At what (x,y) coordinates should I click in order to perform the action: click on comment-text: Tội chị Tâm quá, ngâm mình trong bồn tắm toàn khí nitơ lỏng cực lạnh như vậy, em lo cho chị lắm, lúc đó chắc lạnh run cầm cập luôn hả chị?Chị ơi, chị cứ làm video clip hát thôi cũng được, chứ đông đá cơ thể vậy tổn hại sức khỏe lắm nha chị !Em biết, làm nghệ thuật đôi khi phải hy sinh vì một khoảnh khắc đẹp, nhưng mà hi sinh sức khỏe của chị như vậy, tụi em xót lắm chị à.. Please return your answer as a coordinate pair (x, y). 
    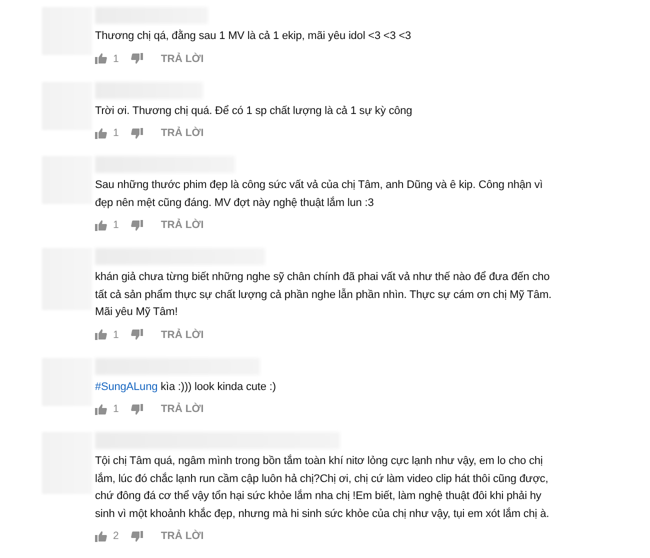
    Looking at the image, I should click on (322, 488).